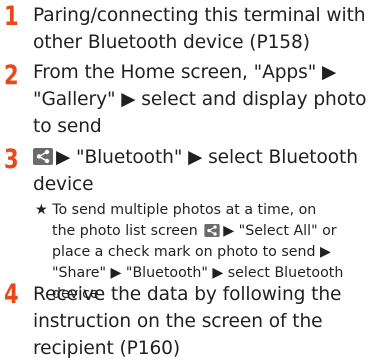 This screenshot has width=370, height=364. Describe the element at coordinates (207, 157) in the screenshot. I see `step-3-line-1-text: ▶ "Bluetooth" ▶ select Bluetooth` at that location.